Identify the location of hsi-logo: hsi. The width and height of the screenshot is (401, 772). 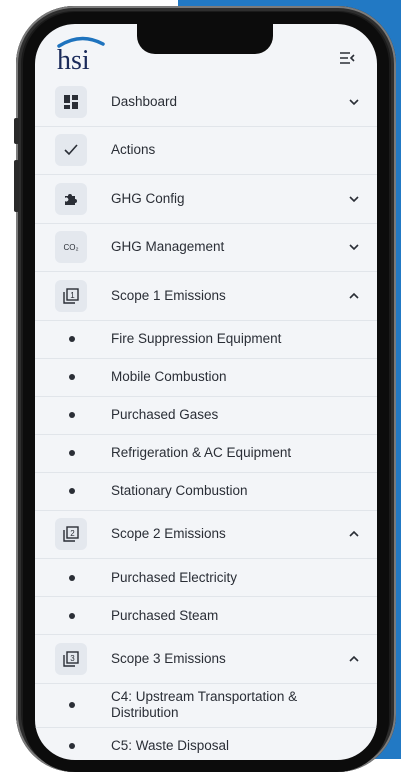
(81, 55).